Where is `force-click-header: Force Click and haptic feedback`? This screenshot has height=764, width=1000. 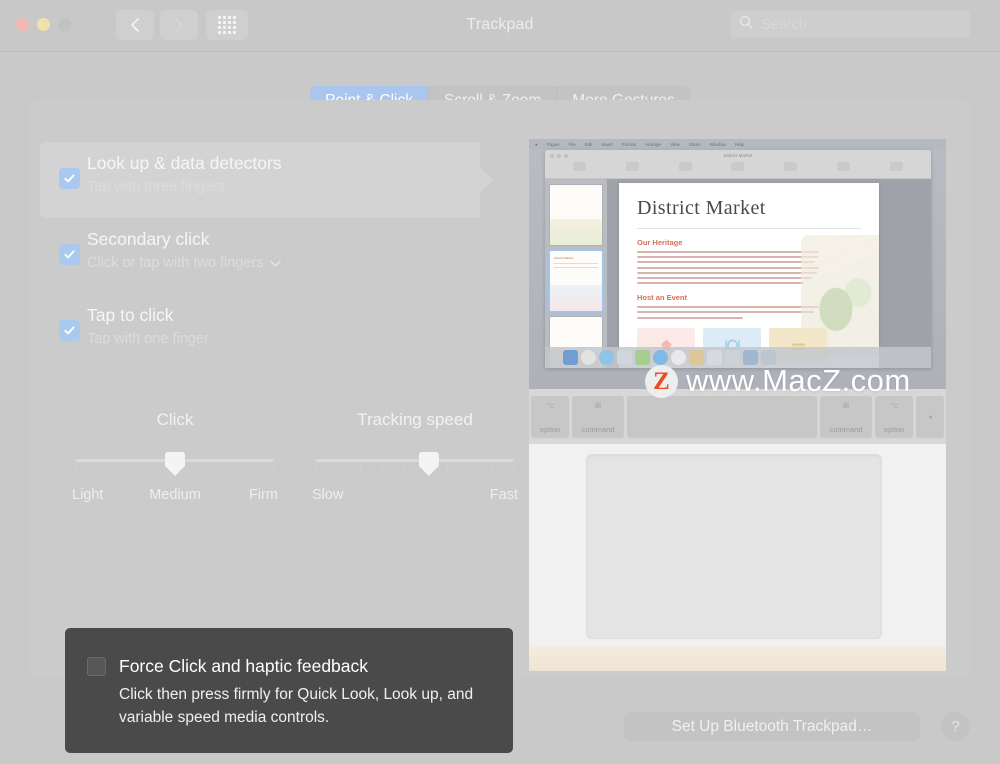 force-click-header: Force Click and haptic feedback is located at coordinates (287, 666).